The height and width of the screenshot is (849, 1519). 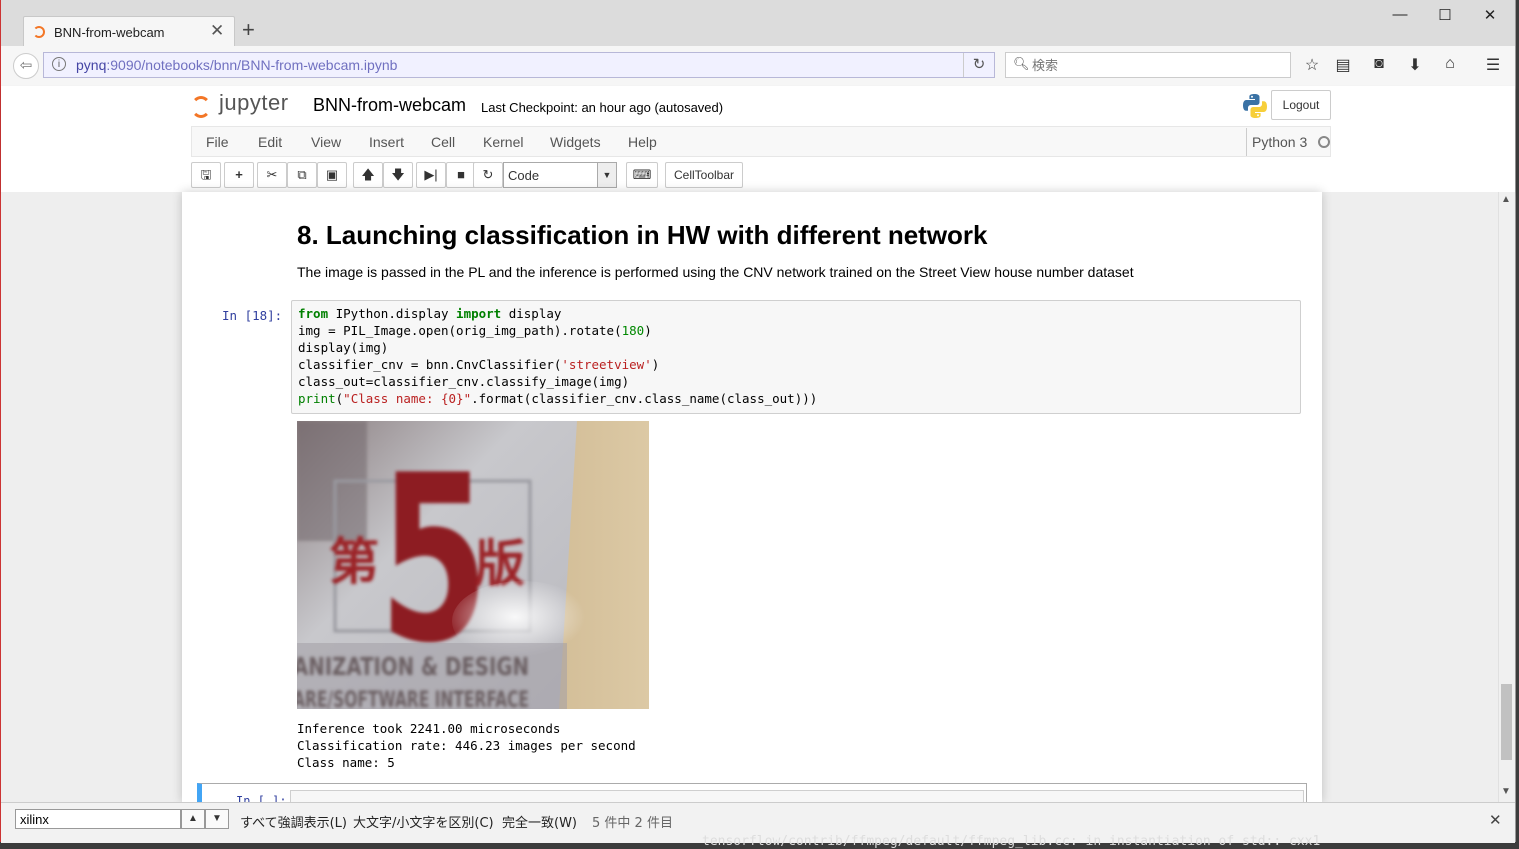 I want to click on command-palette-button: ⌨, so click(x=642, y=175).